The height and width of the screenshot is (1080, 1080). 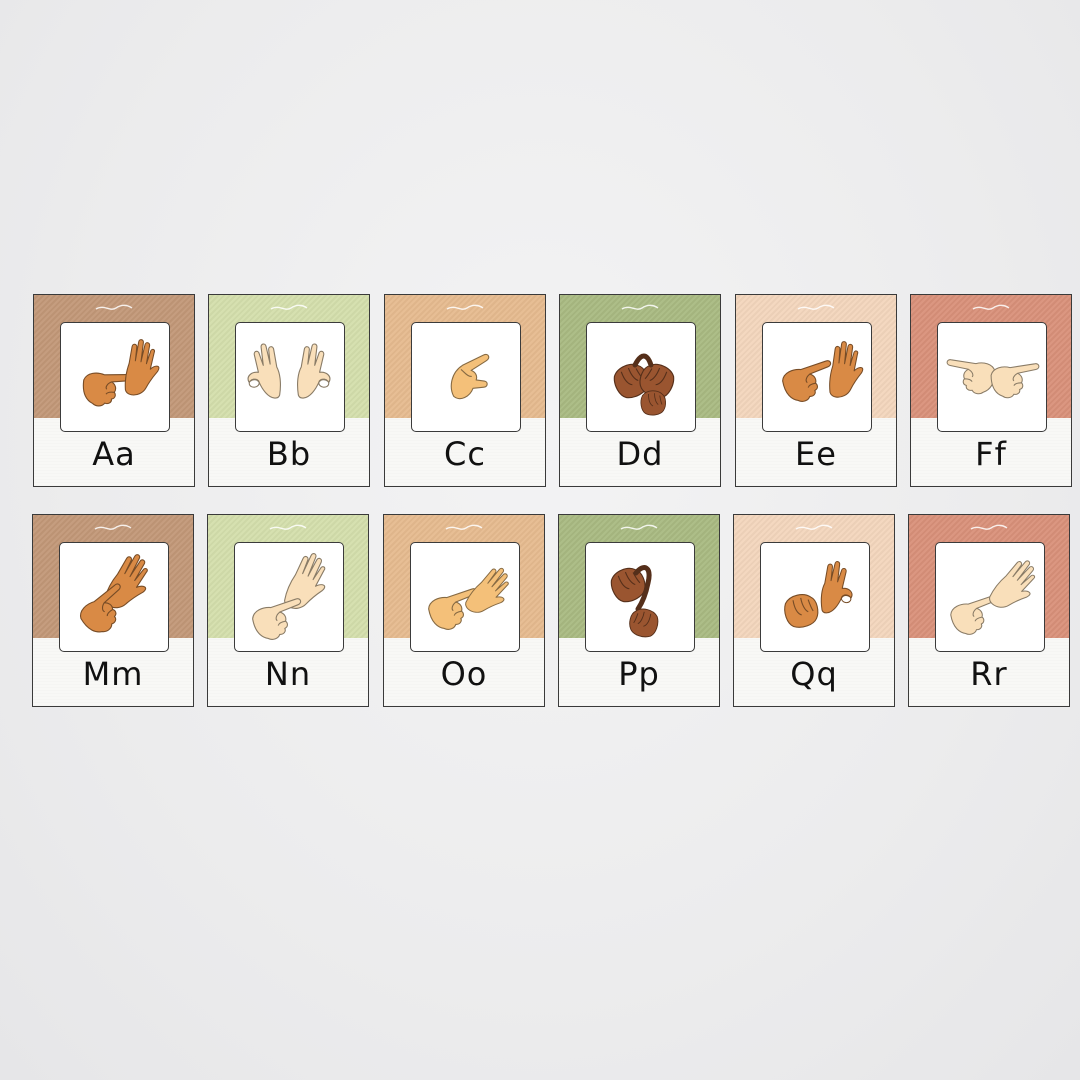 I want to click on letter-label: Oo, so click(x=464, y=674).